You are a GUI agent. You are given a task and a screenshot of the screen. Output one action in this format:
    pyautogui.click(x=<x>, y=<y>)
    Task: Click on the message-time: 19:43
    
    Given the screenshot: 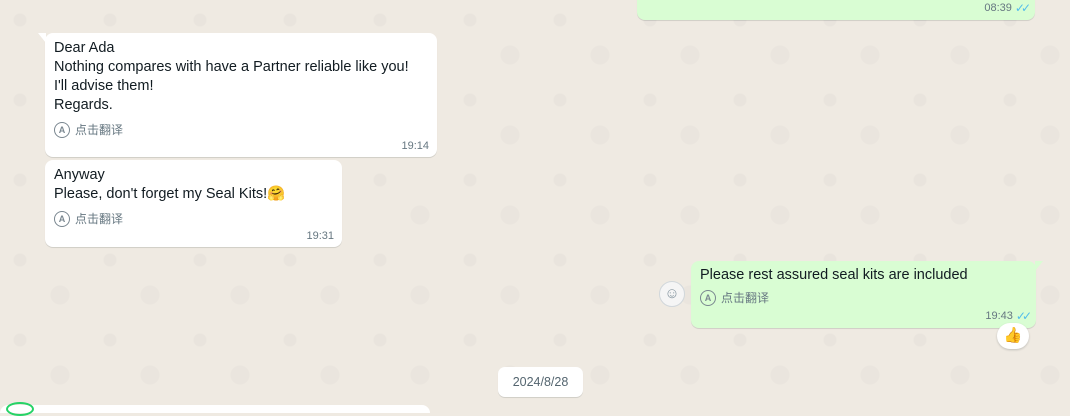 What is the action you would take?
    pyautogui.click(x=999, y=316)
    